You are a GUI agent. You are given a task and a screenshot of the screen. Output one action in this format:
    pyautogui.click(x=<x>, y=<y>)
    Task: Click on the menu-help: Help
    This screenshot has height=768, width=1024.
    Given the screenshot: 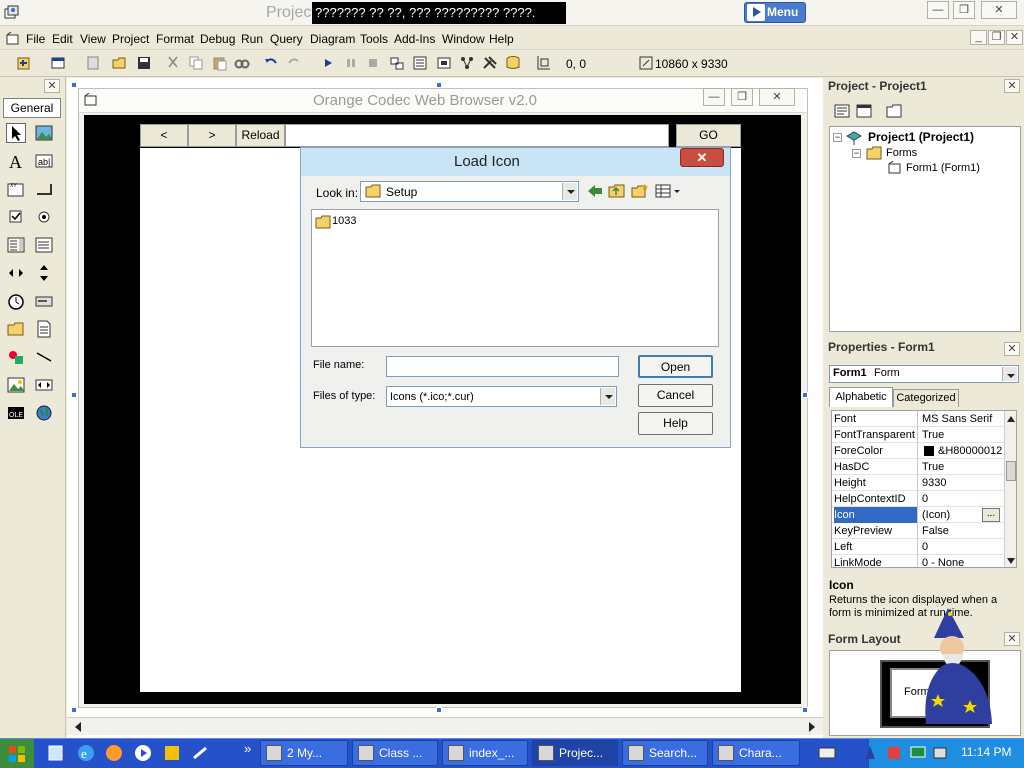 What is the action you would take?
    pyautogui.click(x=501, y=39)
    